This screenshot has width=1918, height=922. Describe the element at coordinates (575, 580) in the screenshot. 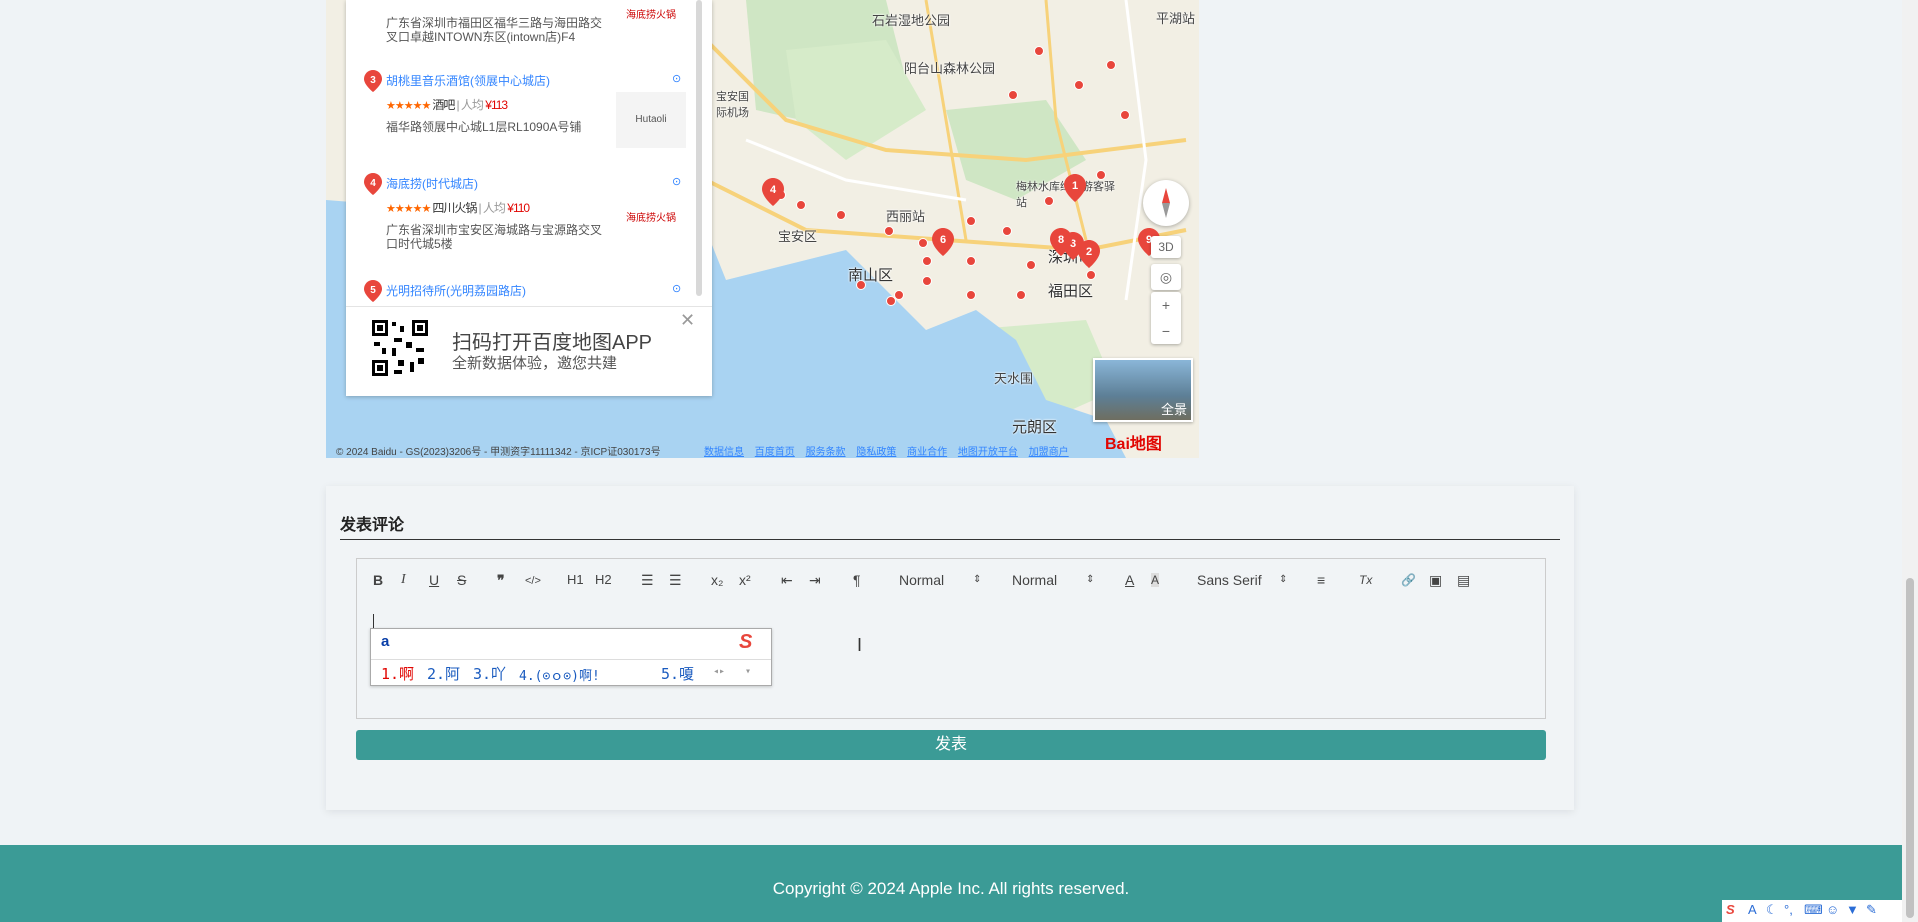

I see `header-1-button: H1` at that location.